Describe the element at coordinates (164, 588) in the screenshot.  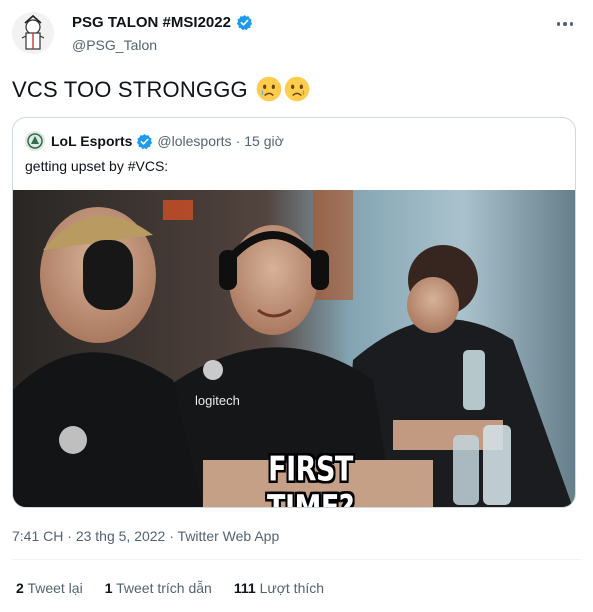
I see `quote-tweets-label: Tweet trích dẫn` at that location.